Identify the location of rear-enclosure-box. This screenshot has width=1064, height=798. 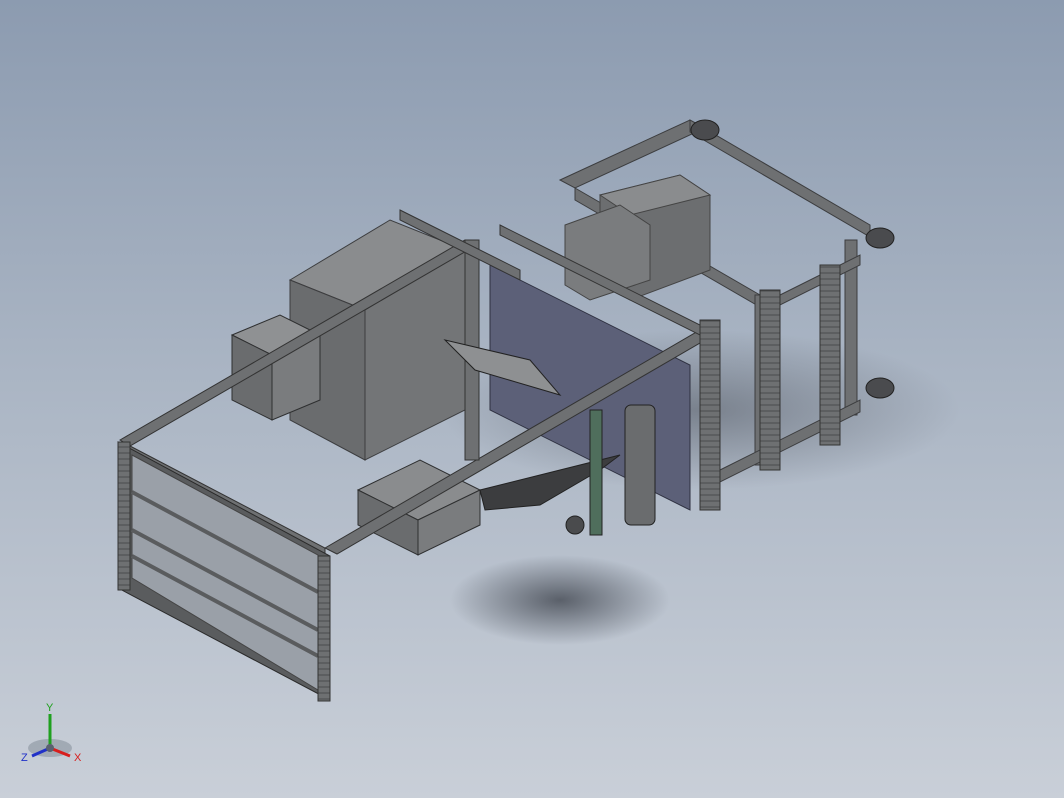
(638, 237).